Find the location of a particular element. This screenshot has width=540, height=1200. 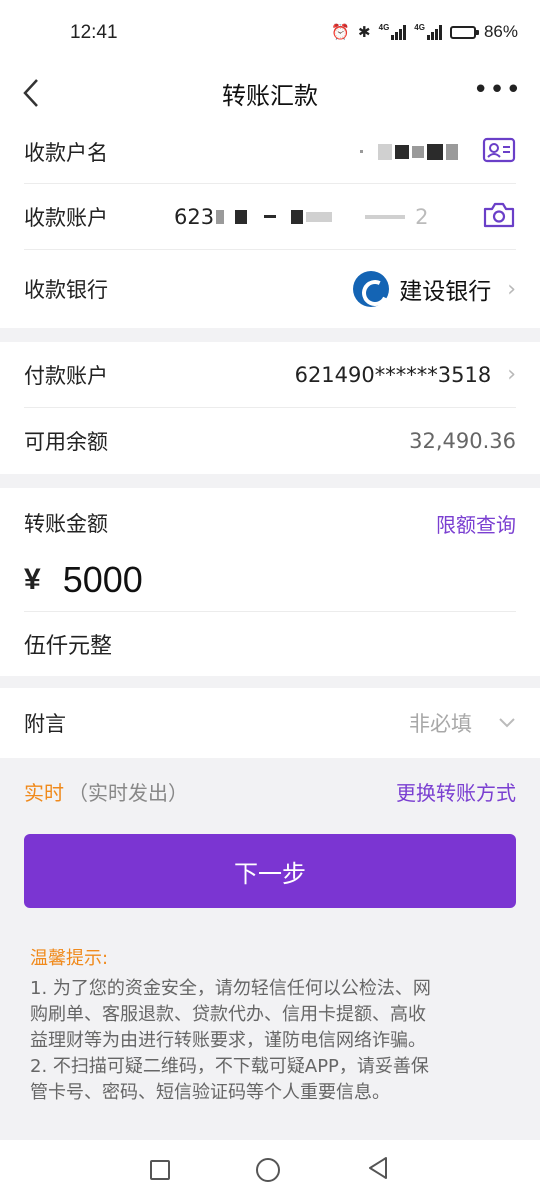

battery-icon is located at coordinates (464, 32).